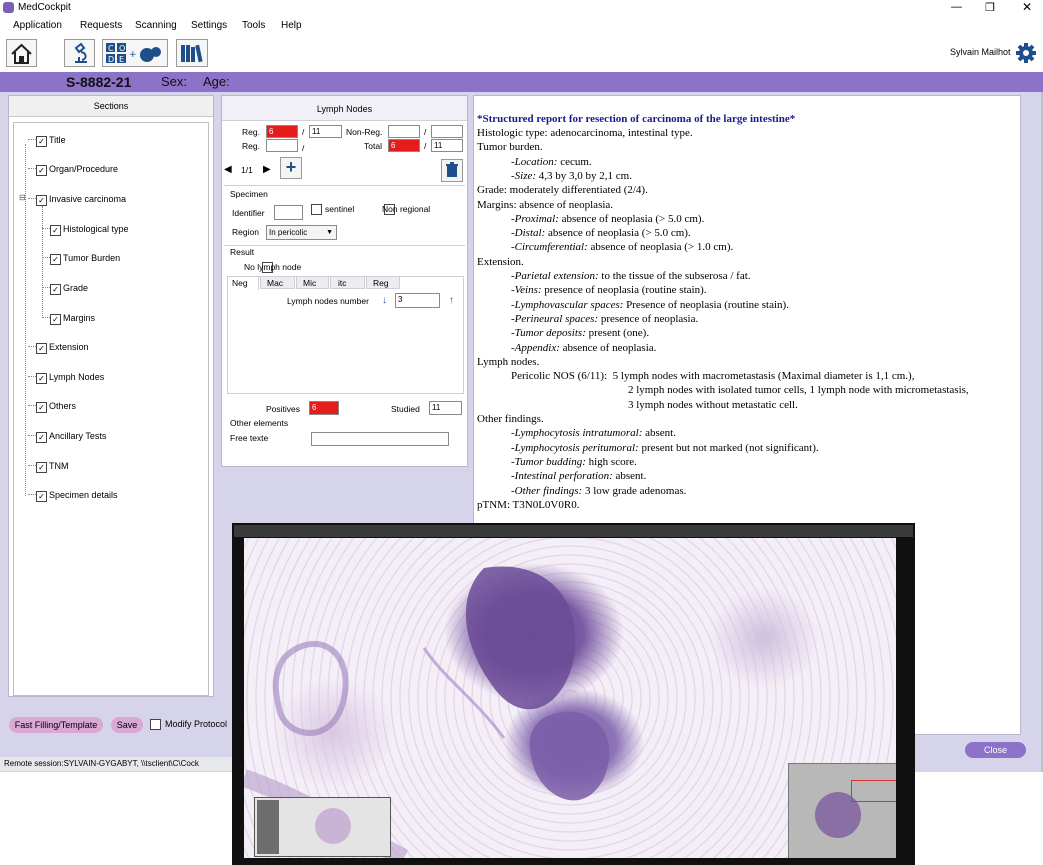  Describe the element at coordinates (68, 319) in the screenshot. I see `section-item-margins: ✓ Margins` at that location.